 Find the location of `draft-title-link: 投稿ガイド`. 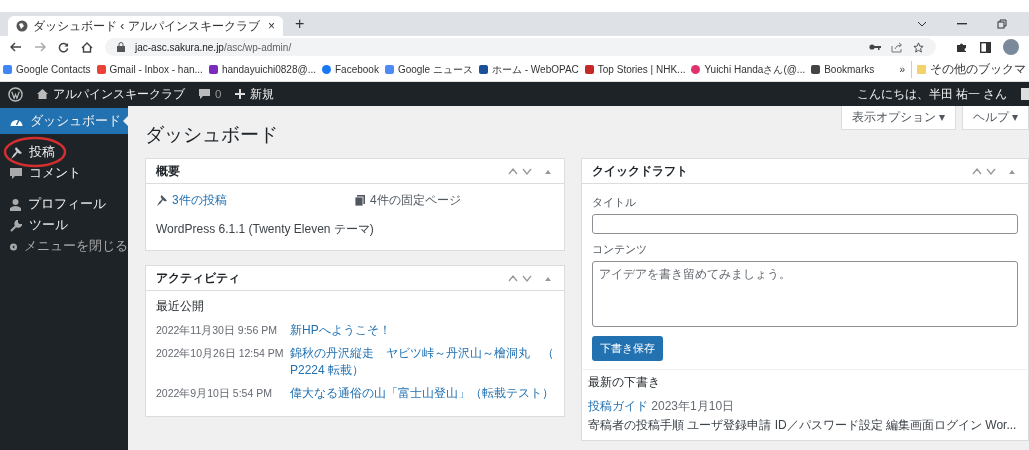

draft-title-link: 投稿ガイド is located at coordinates (618, 406).